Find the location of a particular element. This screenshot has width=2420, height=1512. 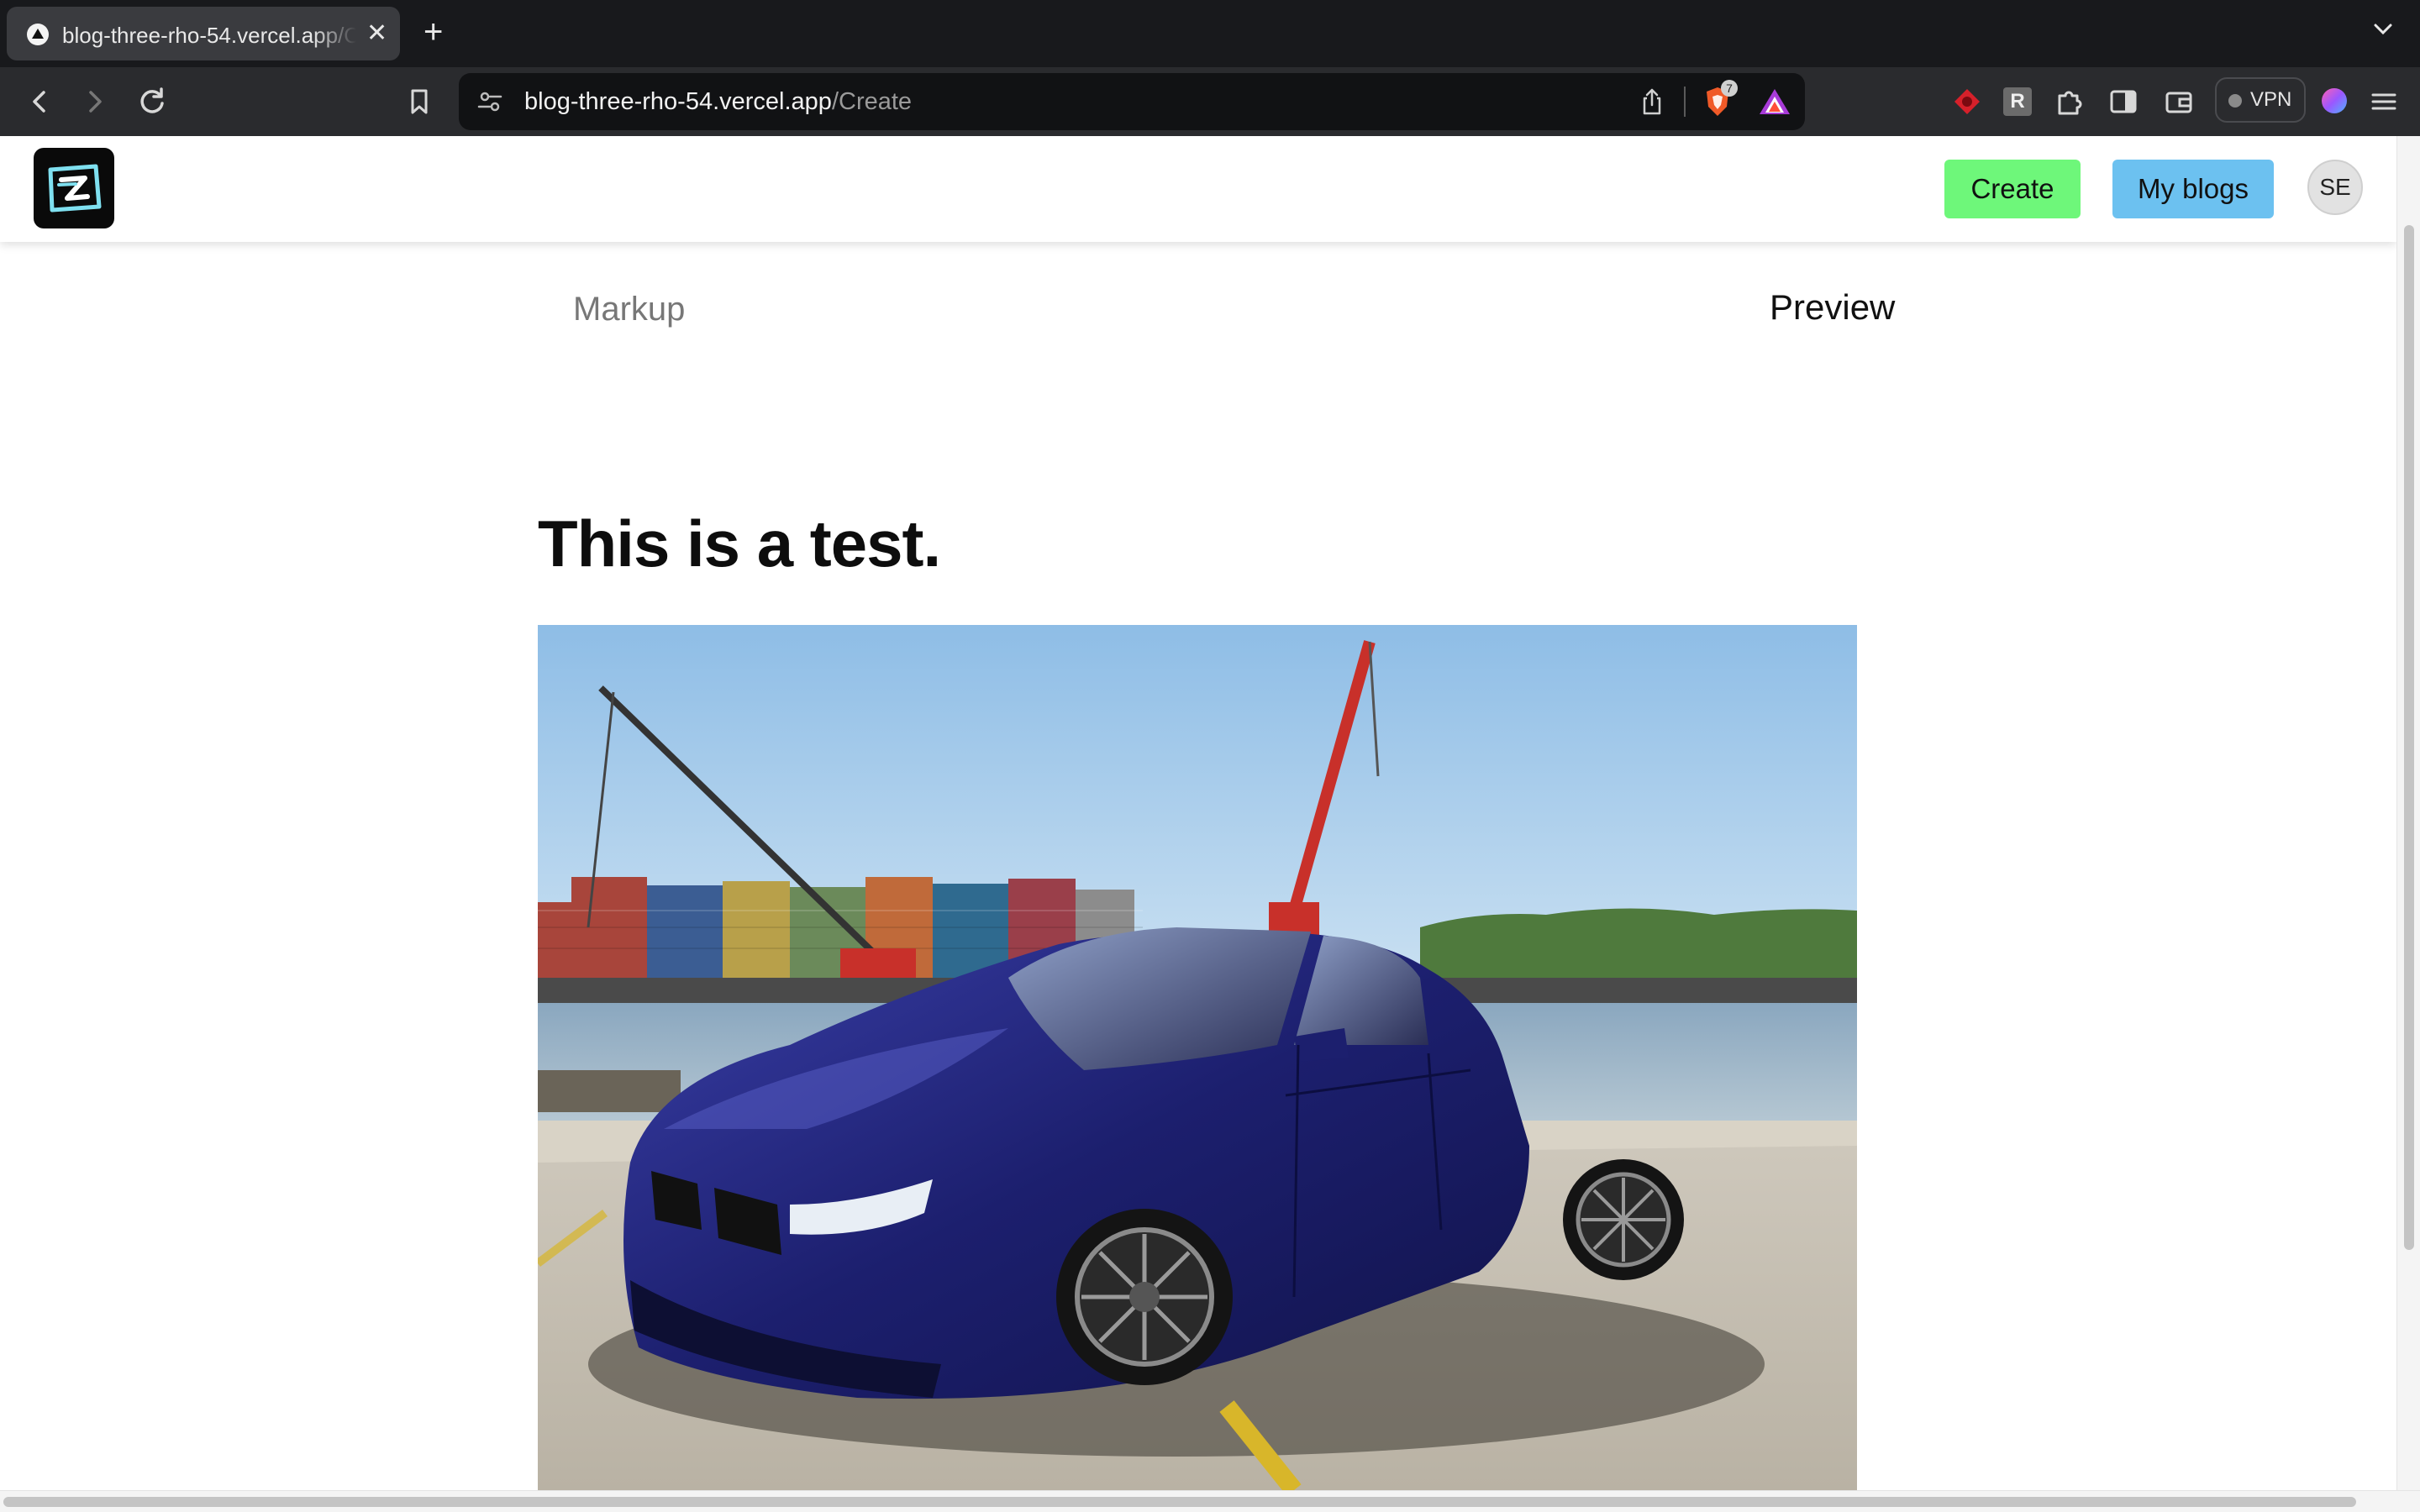

vertical-scroll-thumb is located at coordinates (2409, 737).